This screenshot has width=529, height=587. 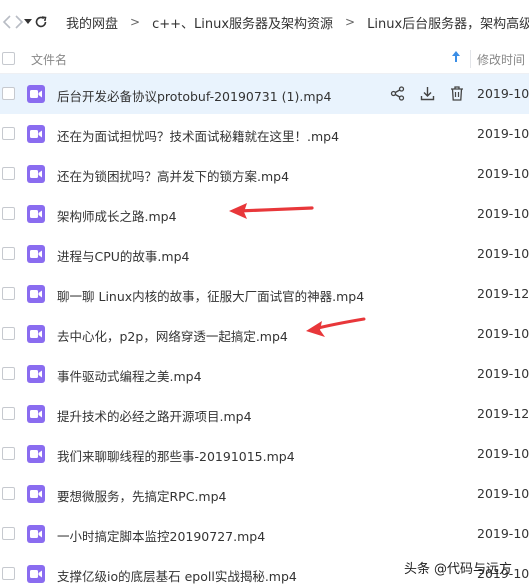 What do you see at coordinates (161, 535) in the screenshot?
I see `file-name: 一小时搞定脚本监控20190727.mp4` at bounding box center [161, 535].